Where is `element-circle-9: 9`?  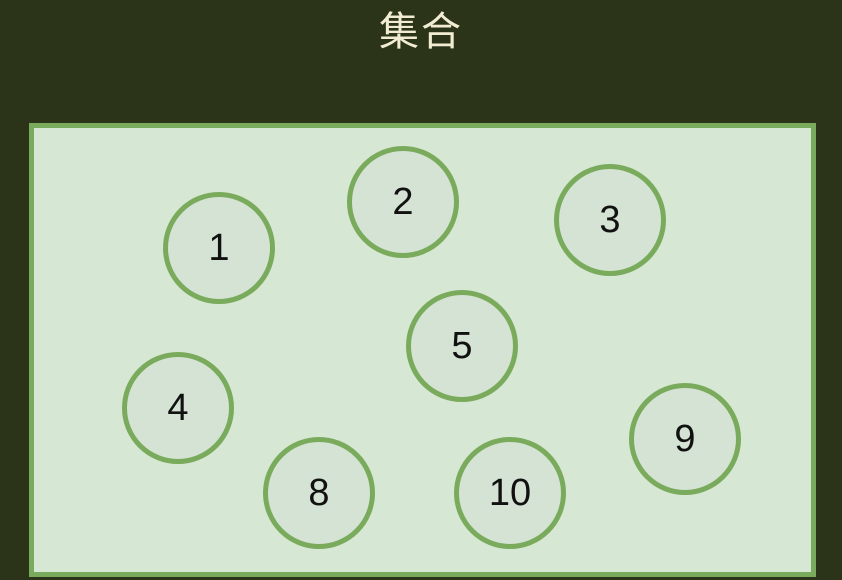
element-circle-9: 9 is located at coordinates (685, 439).